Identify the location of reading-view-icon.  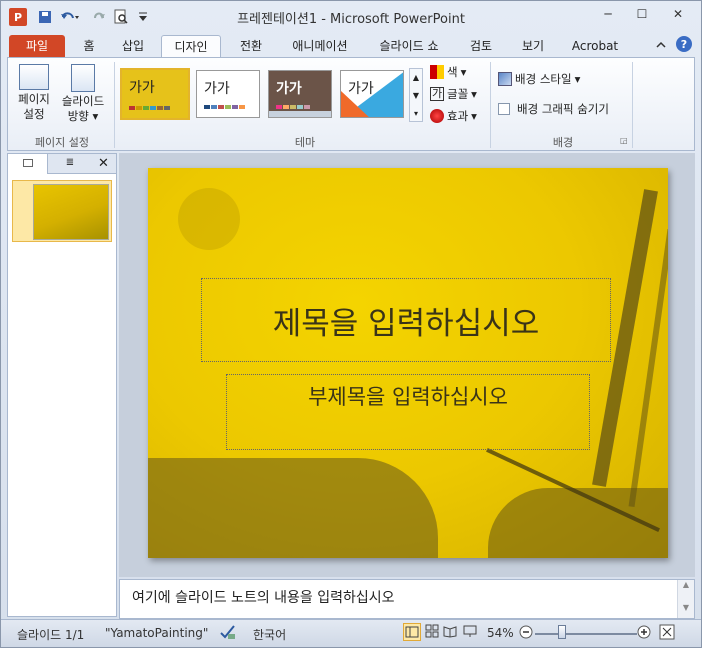
(450, 632).